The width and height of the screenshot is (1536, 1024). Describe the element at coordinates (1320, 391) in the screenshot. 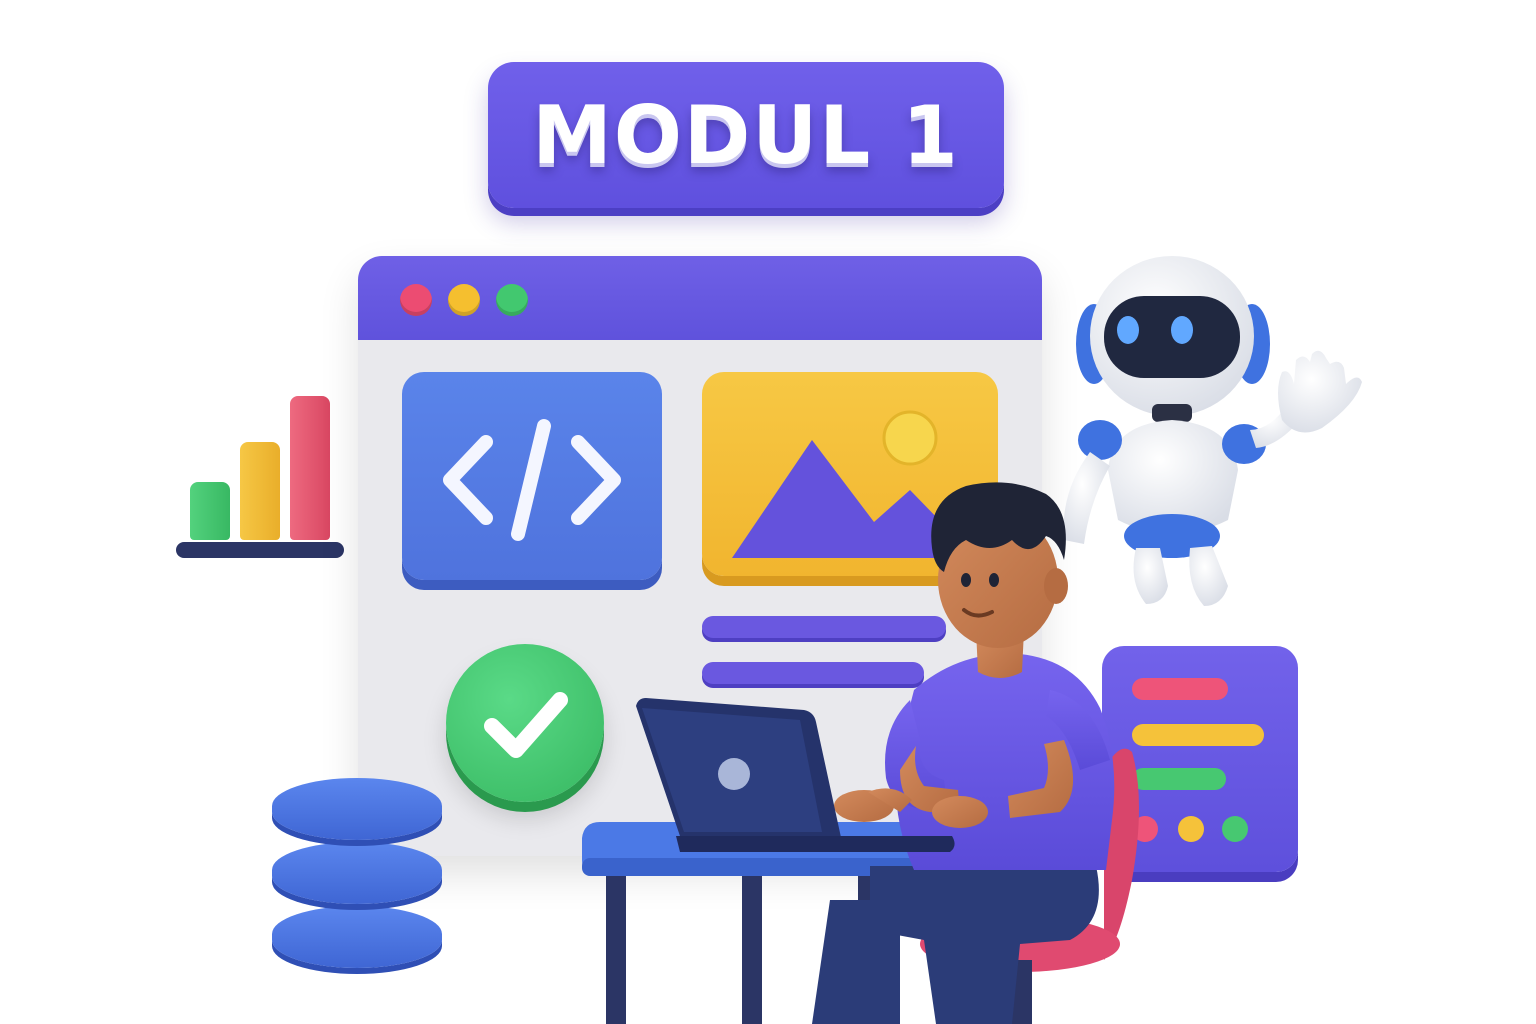

I see `robot-hand` at that location.